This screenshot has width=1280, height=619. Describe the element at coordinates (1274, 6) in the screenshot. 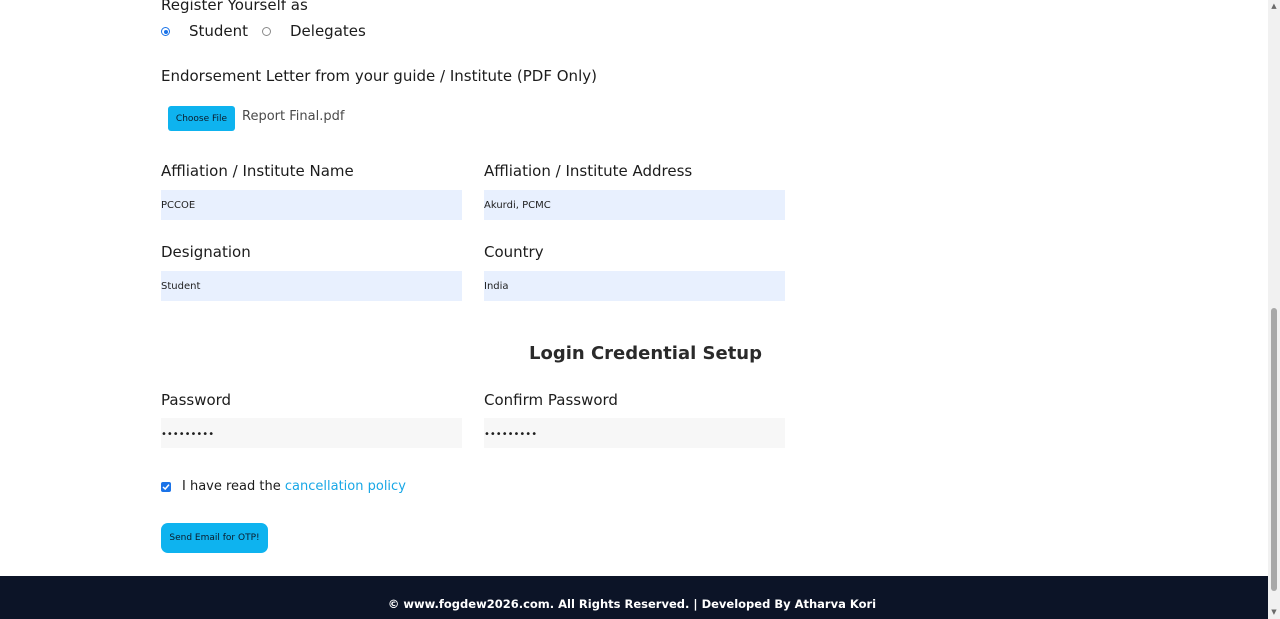

I see `scroll-up-icon: ▲` at that location.